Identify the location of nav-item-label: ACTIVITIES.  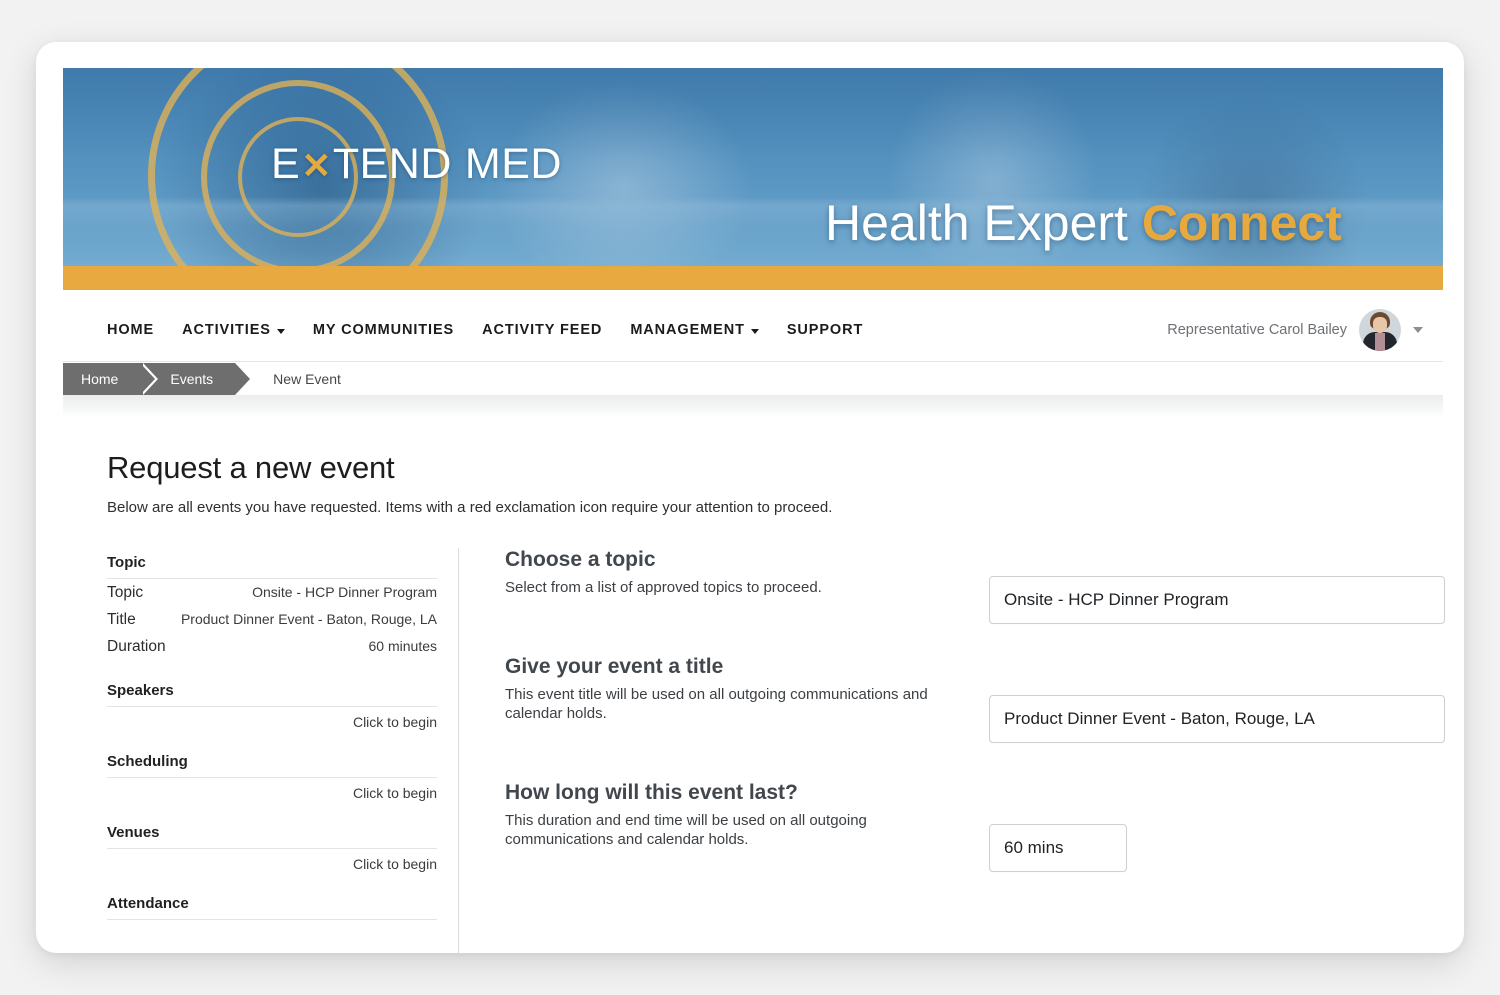
(226, 329).